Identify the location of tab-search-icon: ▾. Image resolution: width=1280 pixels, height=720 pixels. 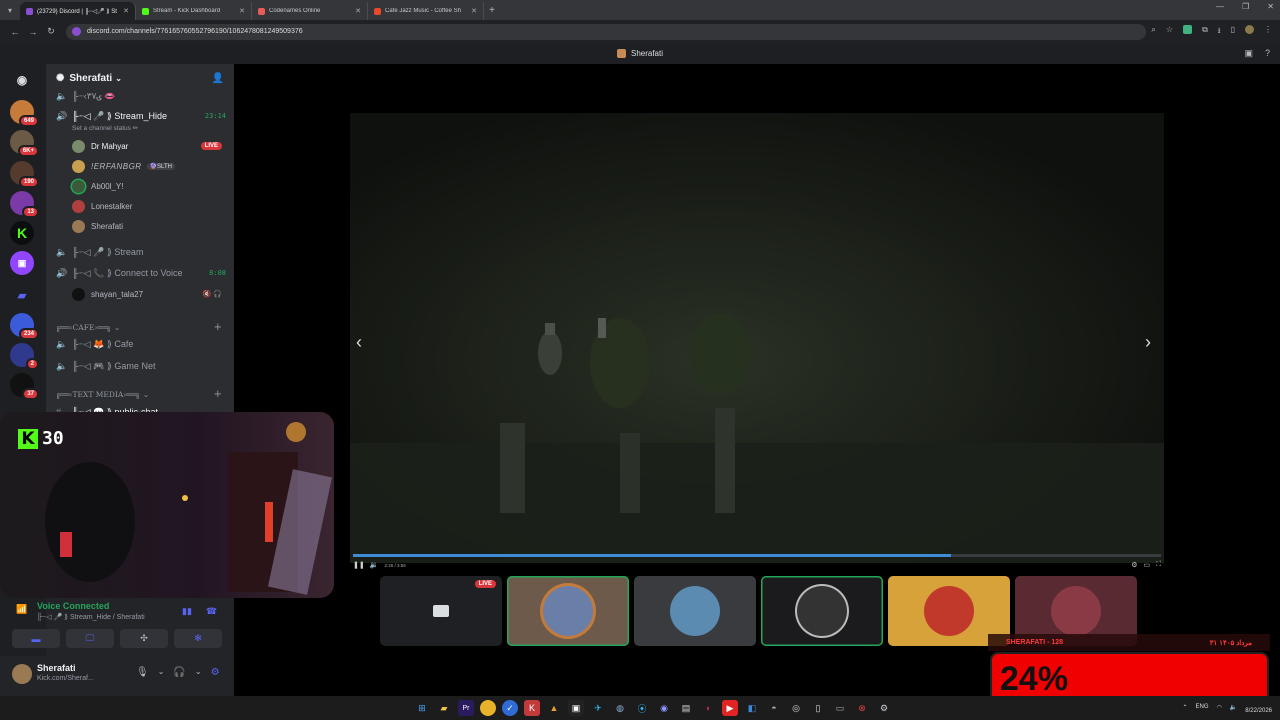
(10, 10).